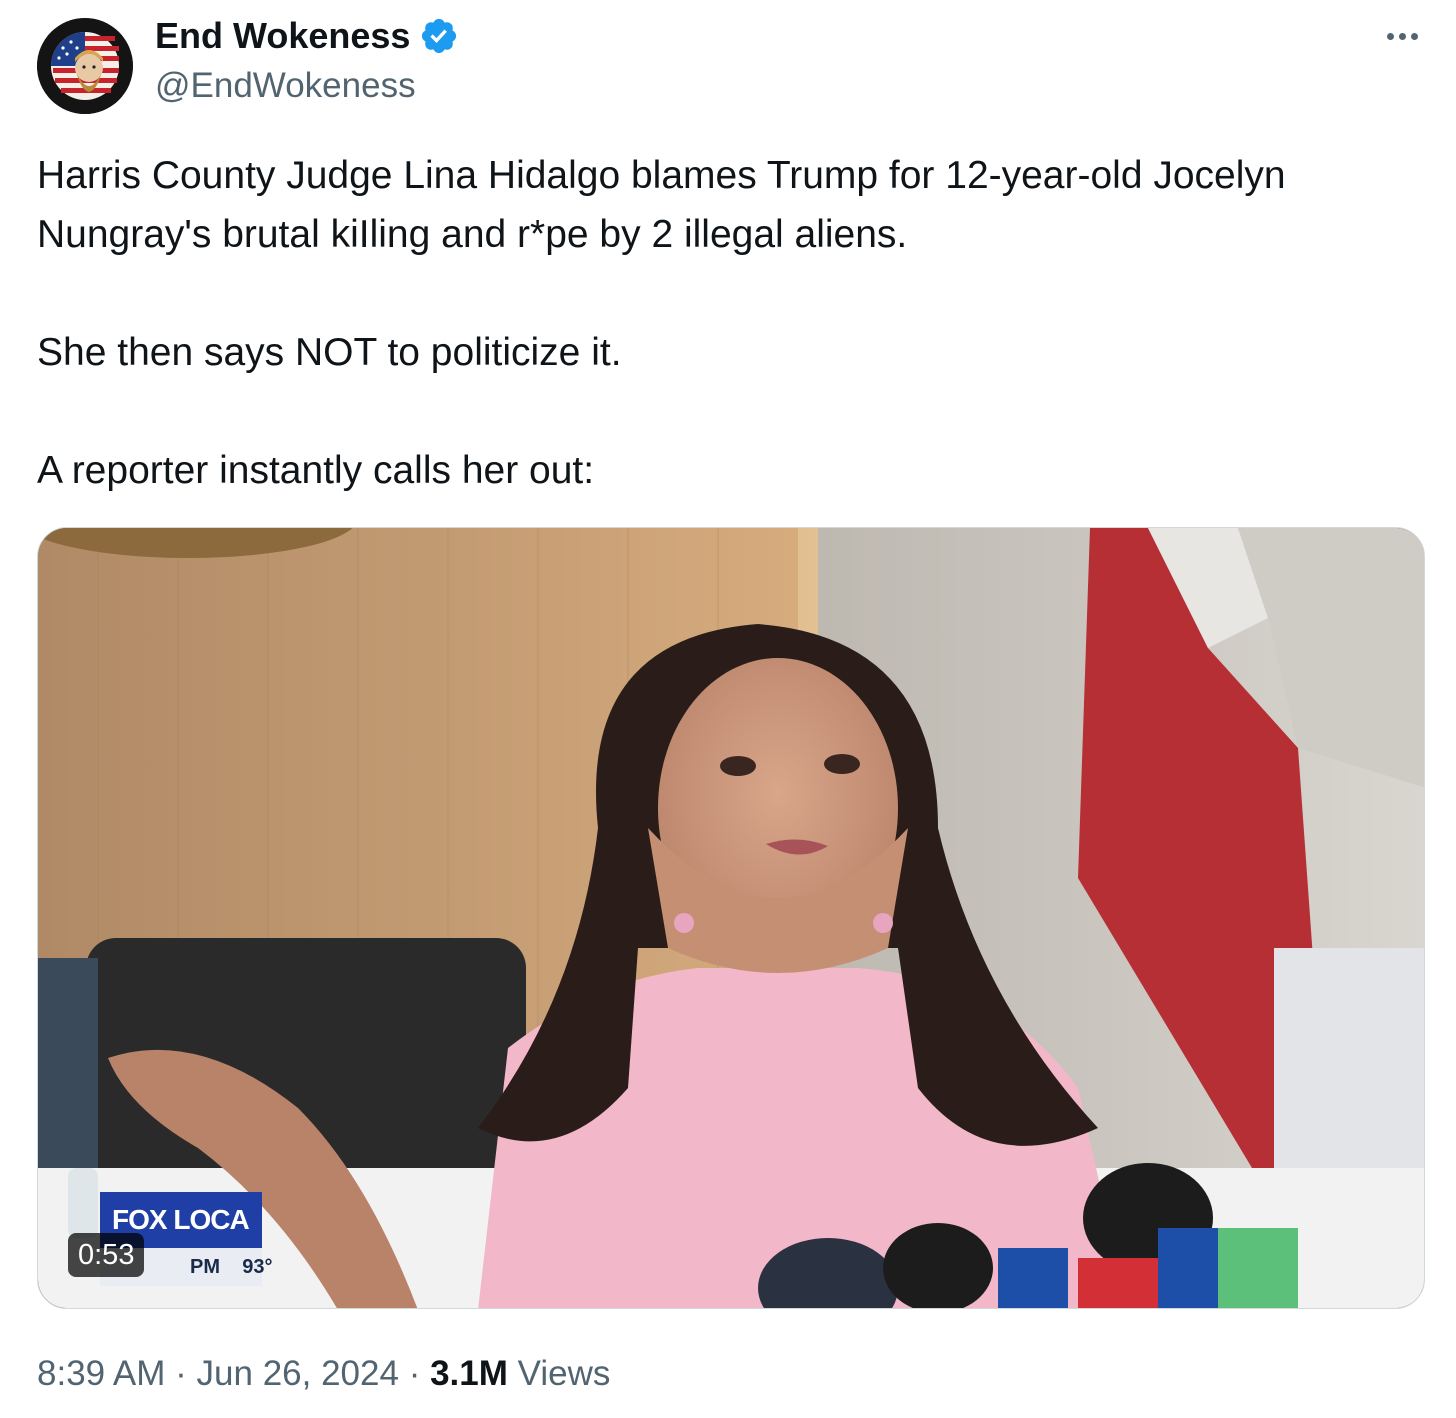 This screenshot has height=1418, width=1456. What do you see at coordinates (298, 1373) in the screenshot?
I see `tweet-date: Jun 26, 2024` at bounding box center [298, 1373].